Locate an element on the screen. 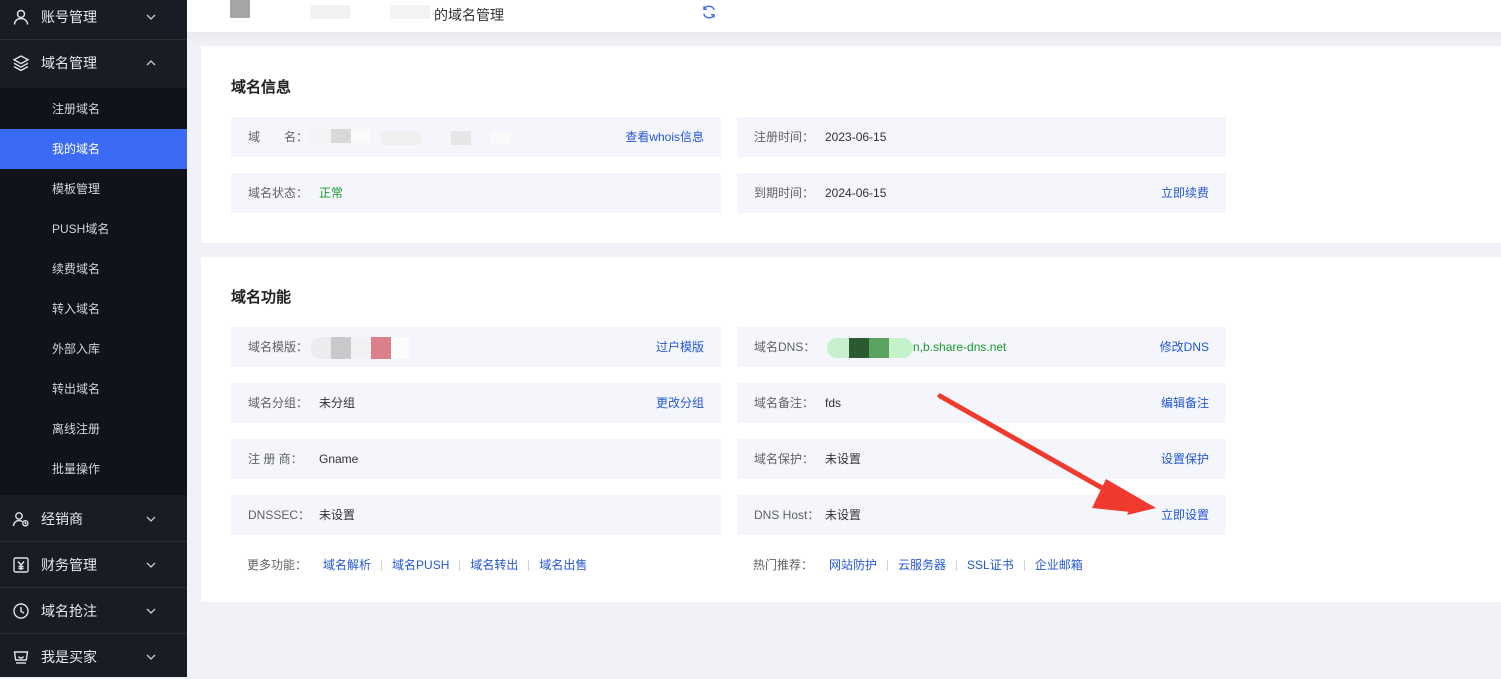 The width and height of the screenshot is (1501, 679). domain-protect-row: 域名保护： 未设置 设置保护 is located at coordinates (981, 459).